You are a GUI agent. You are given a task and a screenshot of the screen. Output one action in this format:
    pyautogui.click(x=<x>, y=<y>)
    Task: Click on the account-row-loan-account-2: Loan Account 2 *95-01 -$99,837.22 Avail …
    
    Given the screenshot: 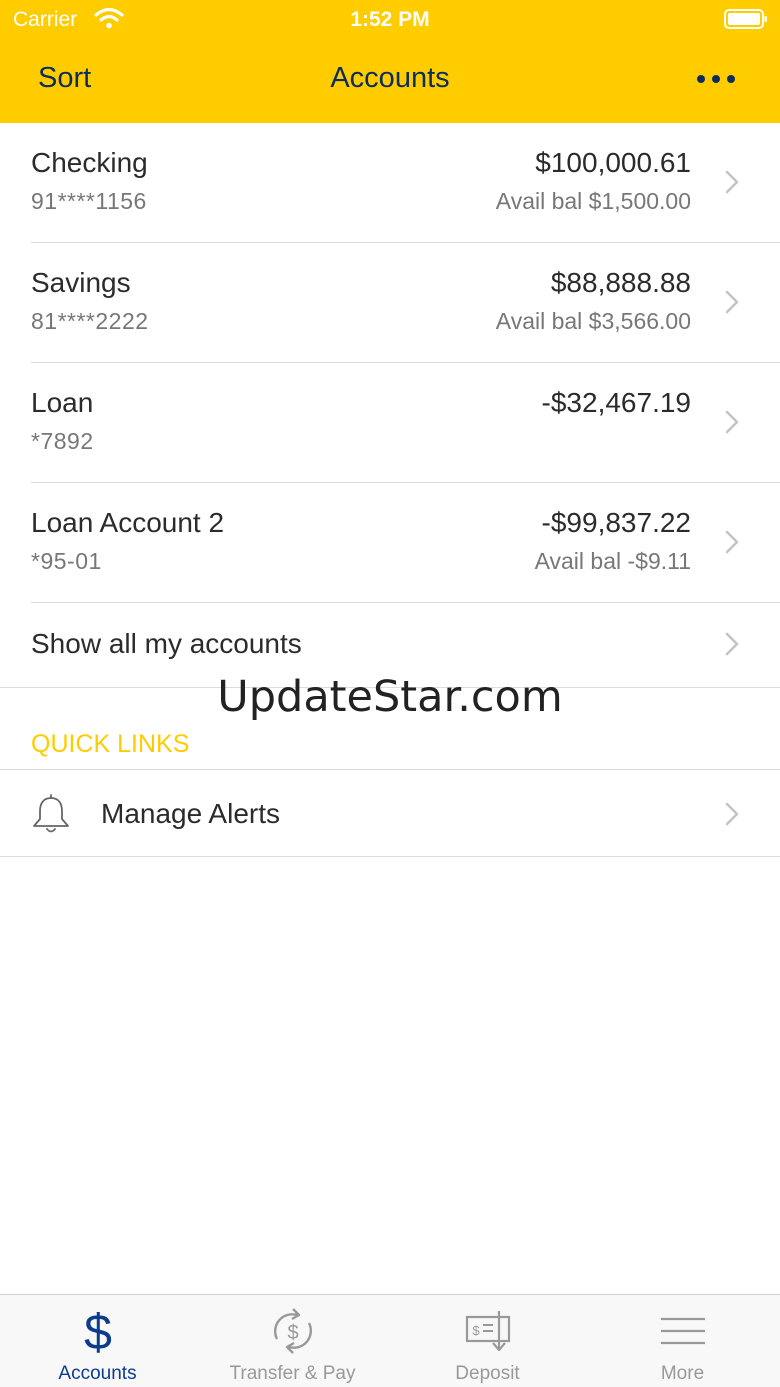 What is the action you would take?
    pyautogui.click(x=390, y=543)
    